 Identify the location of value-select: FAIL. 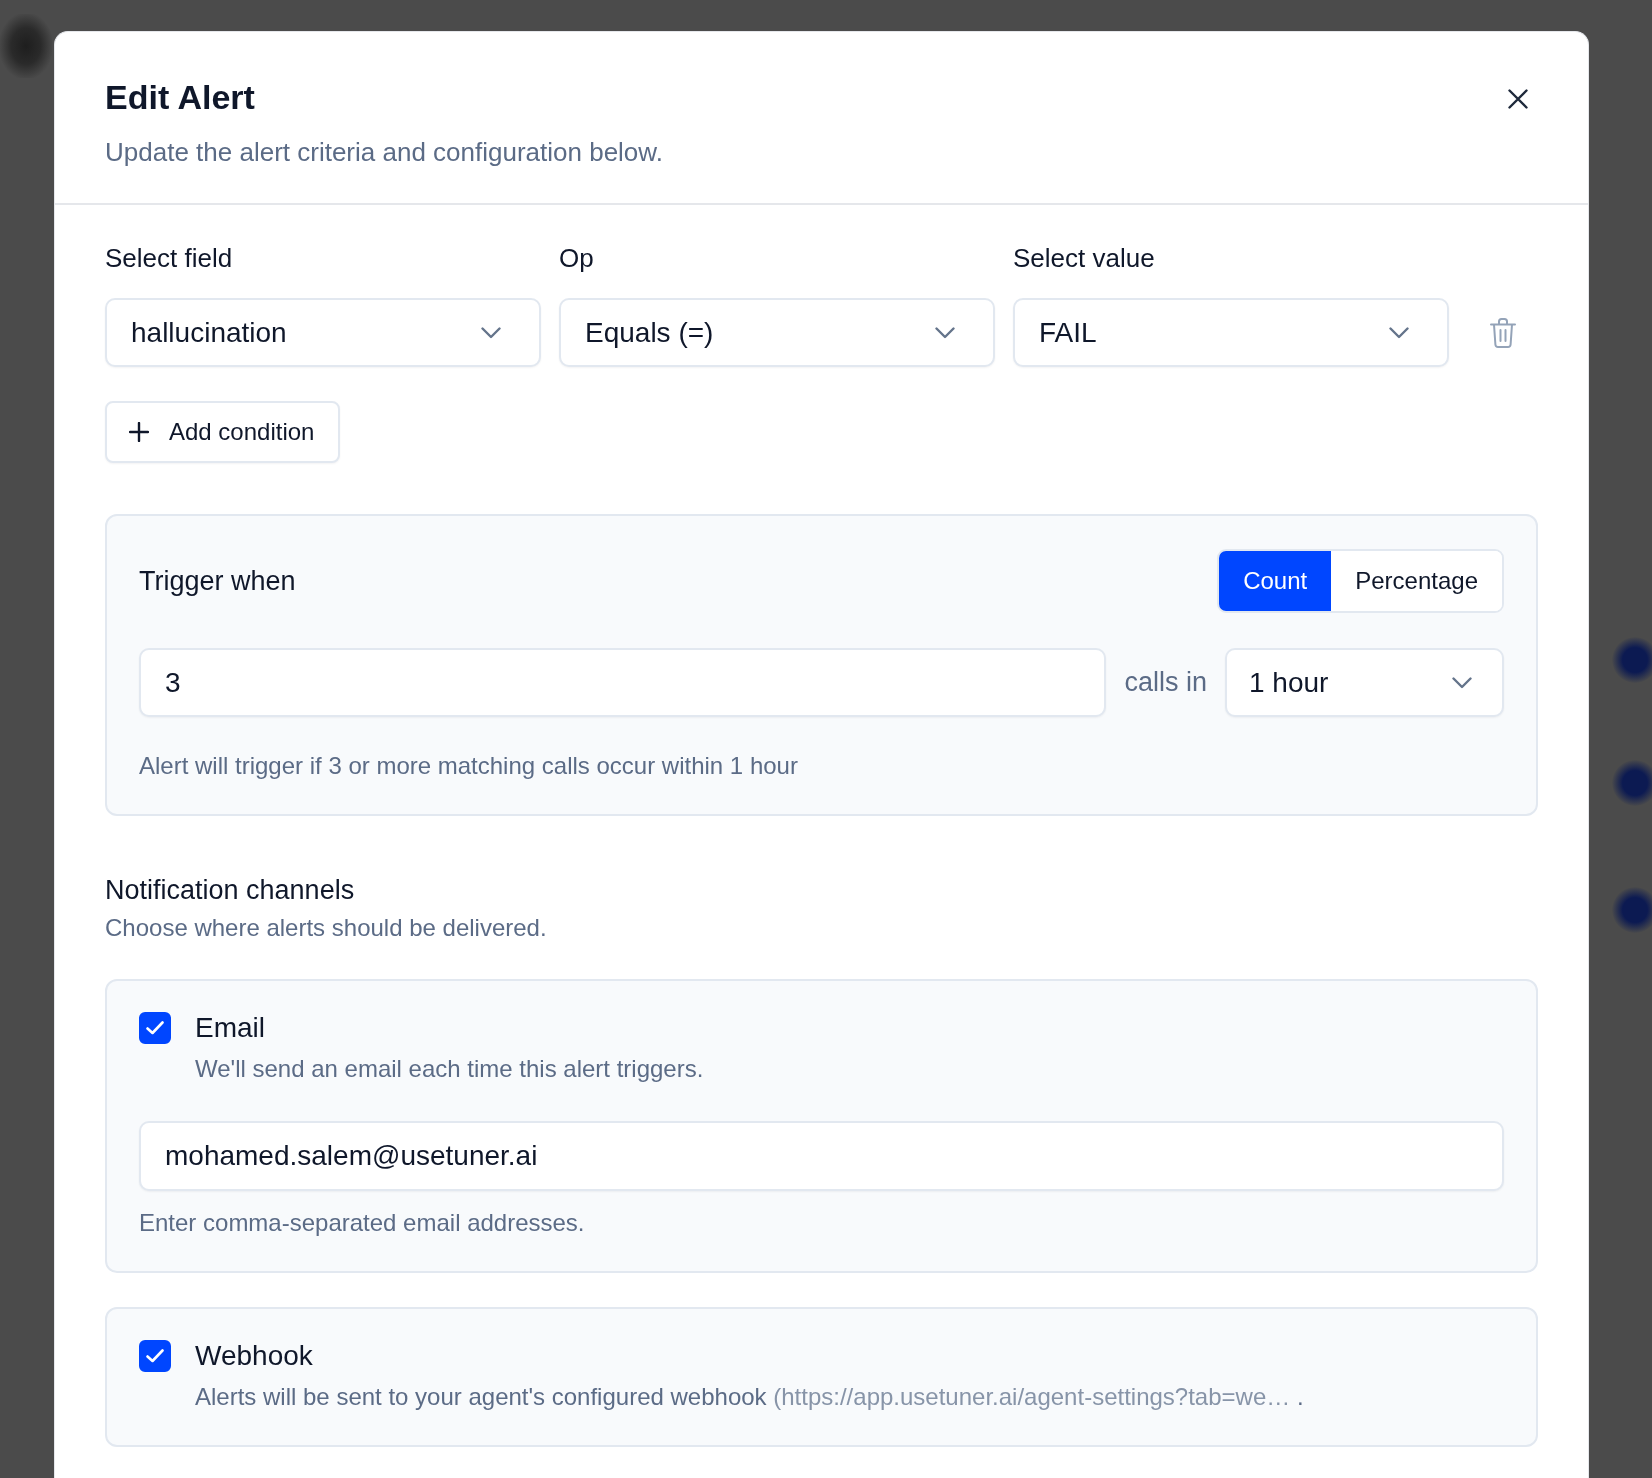
(1231, 332).